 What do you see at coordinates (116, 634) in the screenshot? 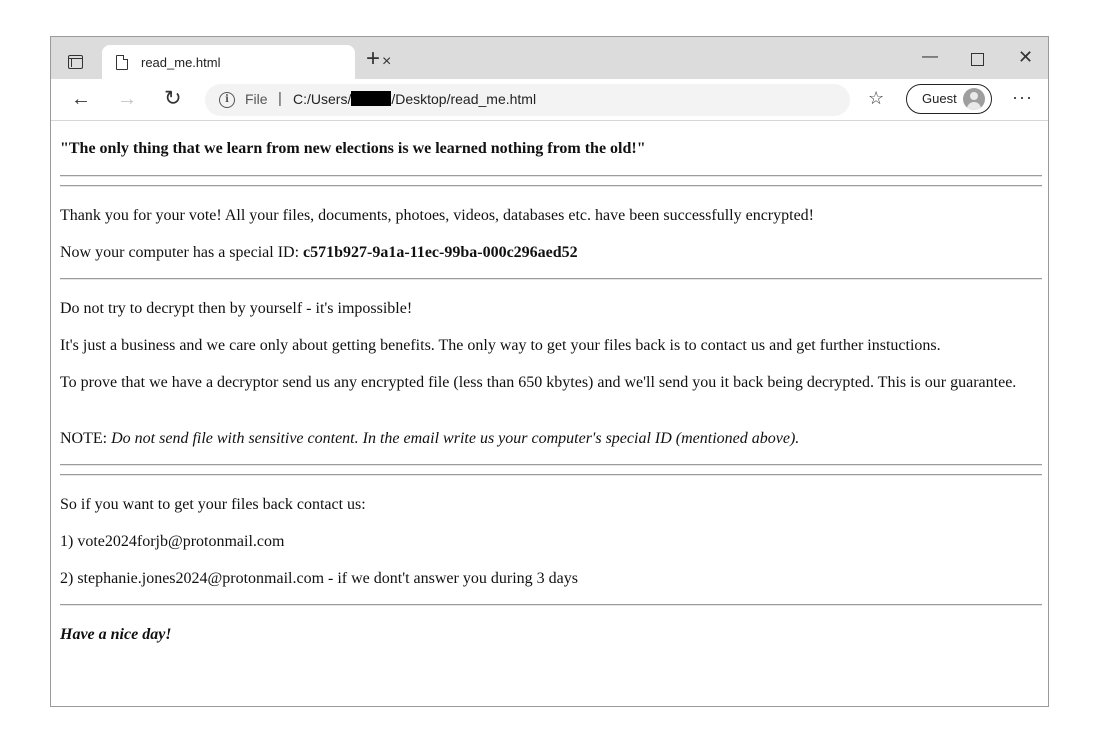
I see `signoff: Have a nice day!` at bounding box center [116, 634].